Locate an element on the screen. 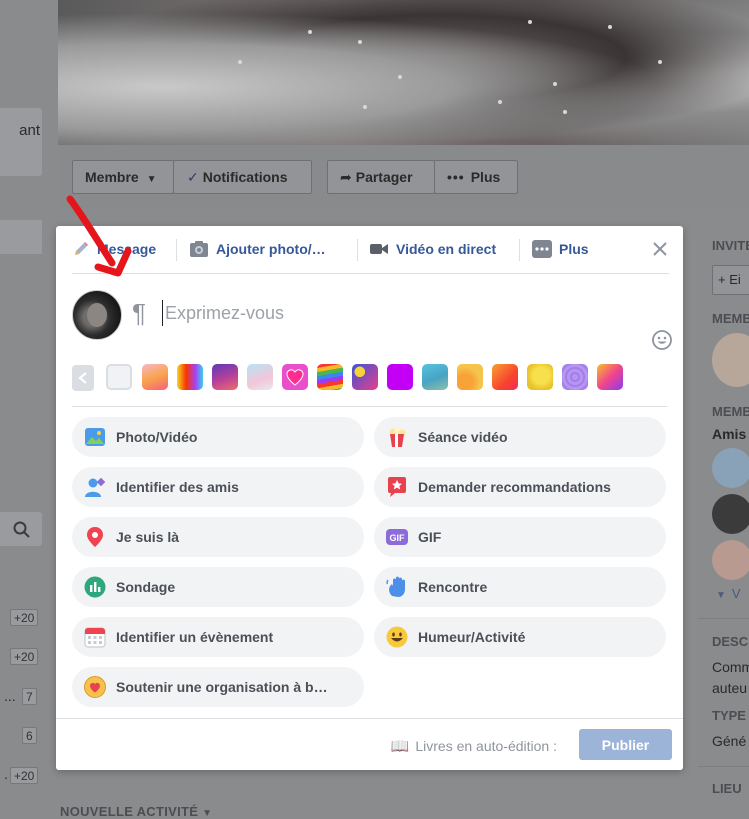 The height and width of the screenshot is (819, 749). donate-heart-icon is located at coordinates (95, 687).